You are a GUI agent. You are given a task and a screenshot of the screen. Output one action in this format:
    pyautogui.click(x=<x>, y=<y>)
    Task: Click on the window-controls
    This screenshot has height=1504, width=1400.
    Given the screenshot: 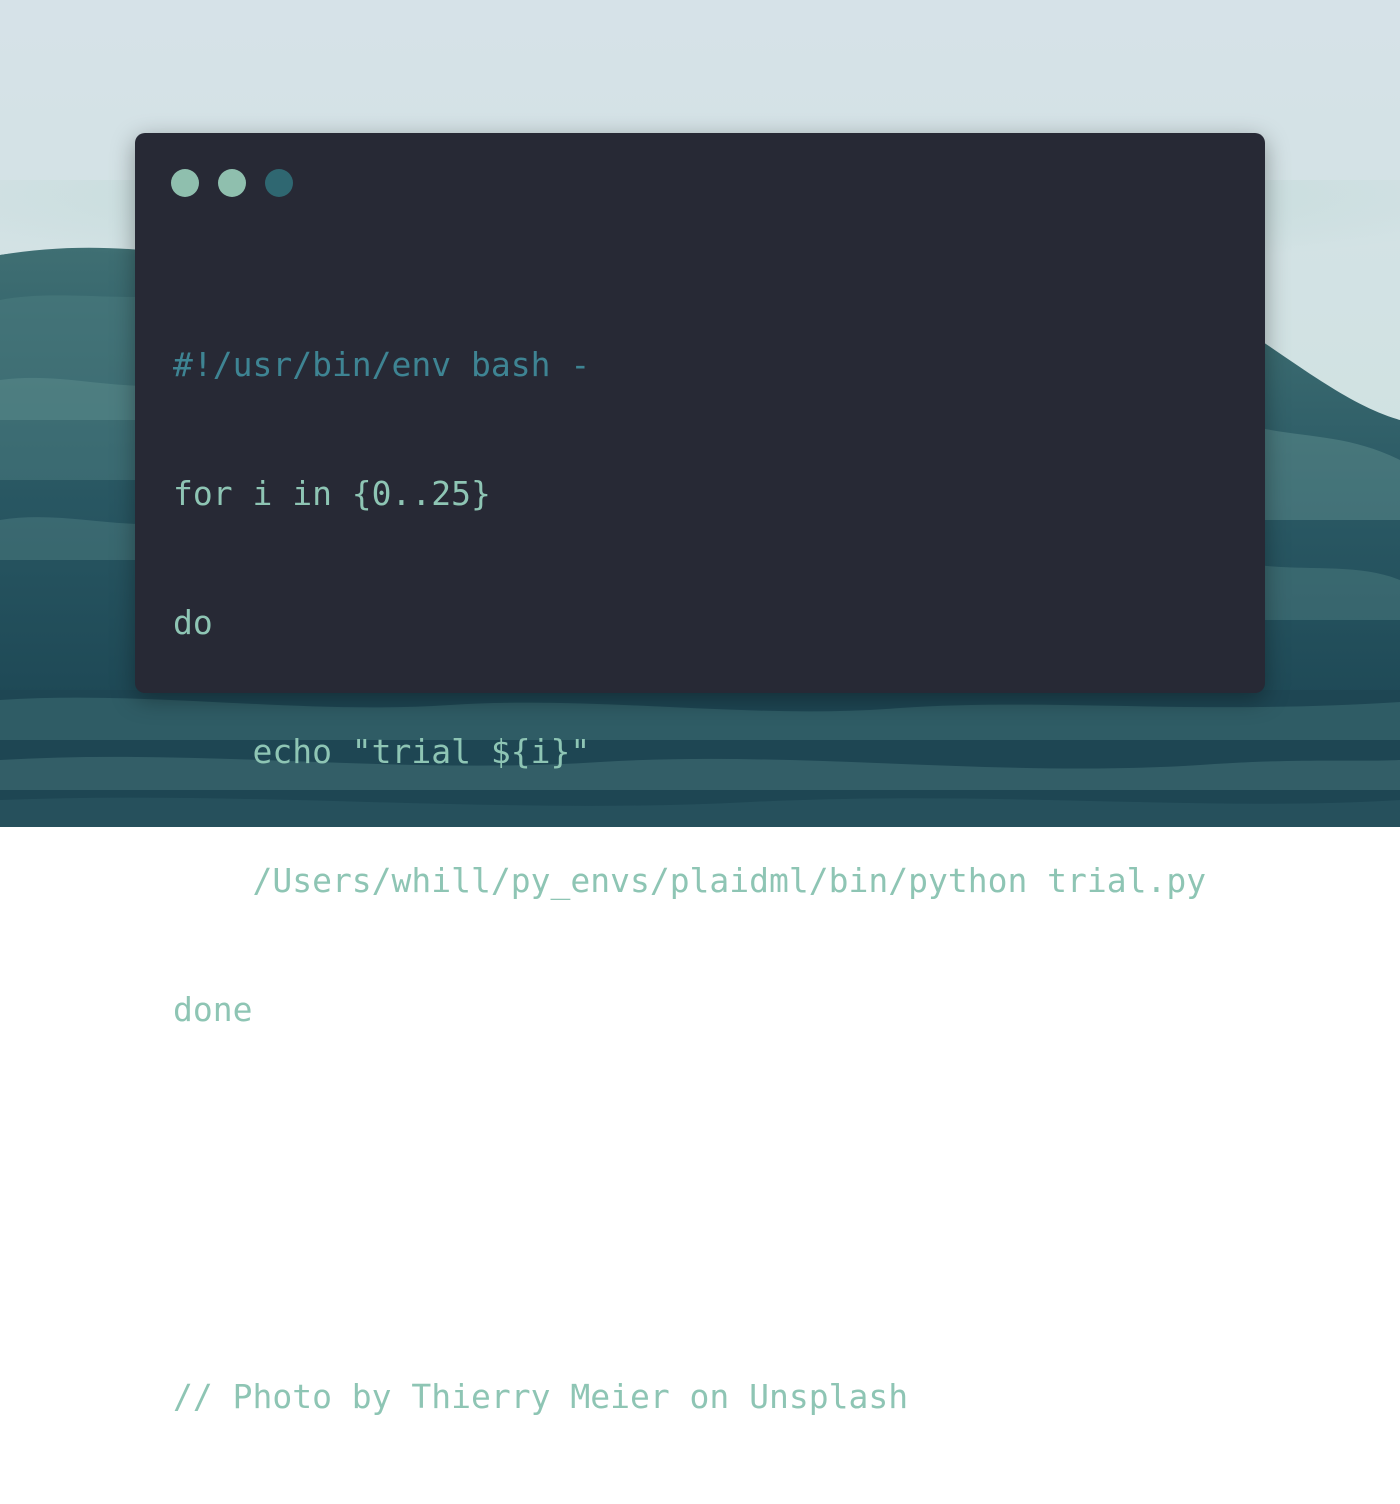 What is the action you would take?
    pyautogui.click(x=241, y=183)
    